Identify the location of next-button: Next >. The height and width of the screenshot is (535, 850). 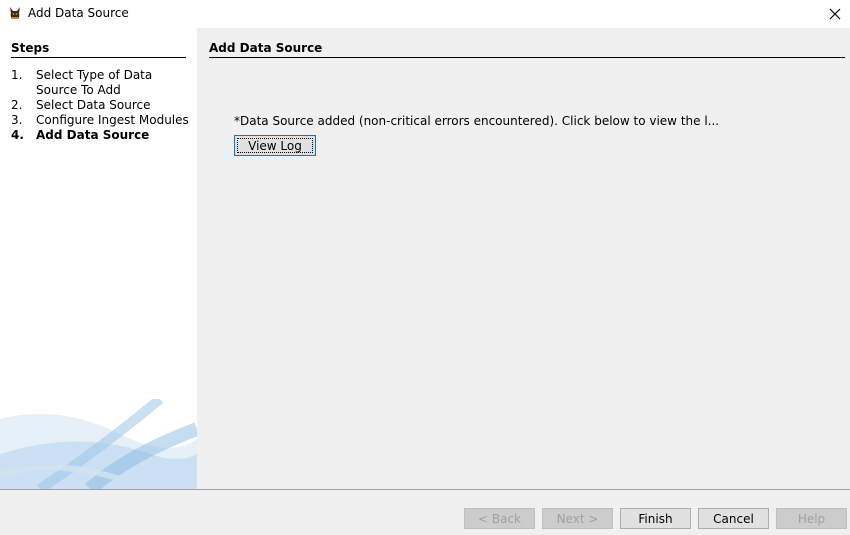
(577, 518).